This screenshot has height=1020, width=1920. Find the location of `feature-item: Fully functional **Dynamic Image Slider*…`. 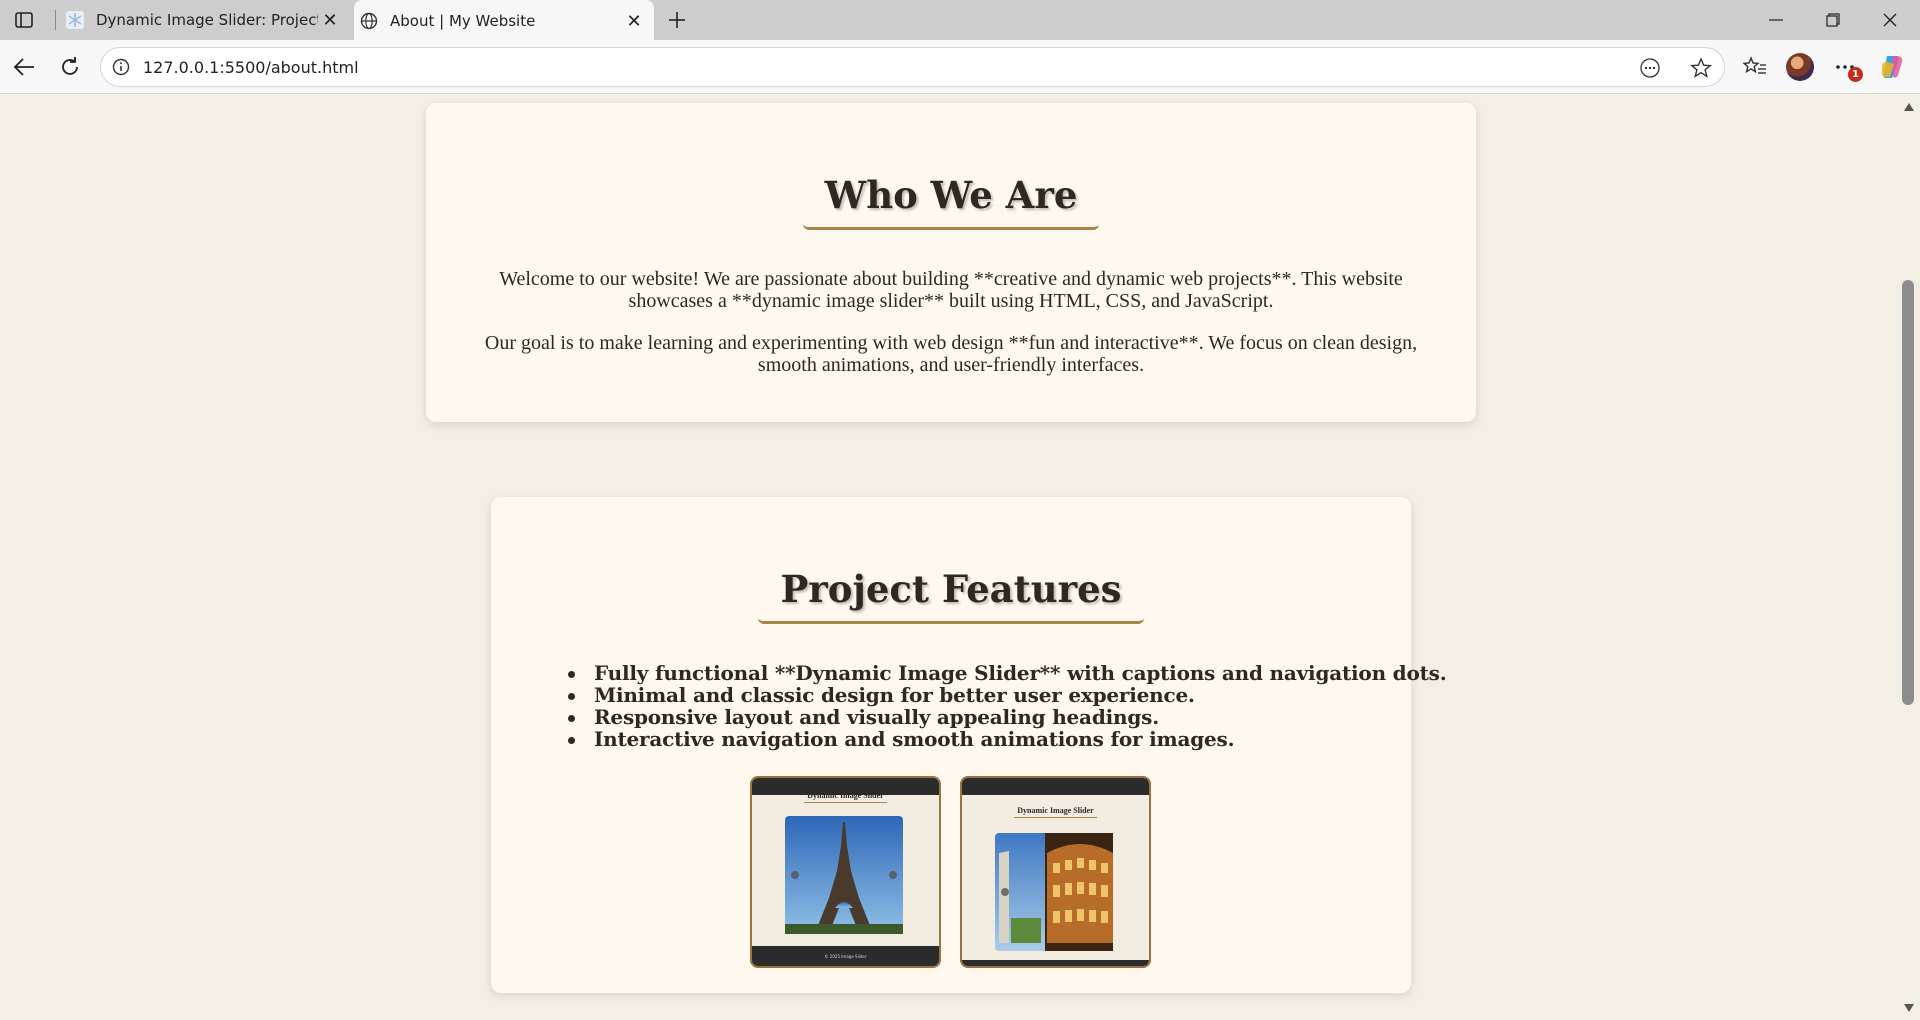

feature-item: Fully functional **Dynamic Image Slider*… is located at coordinates (1006, 673).